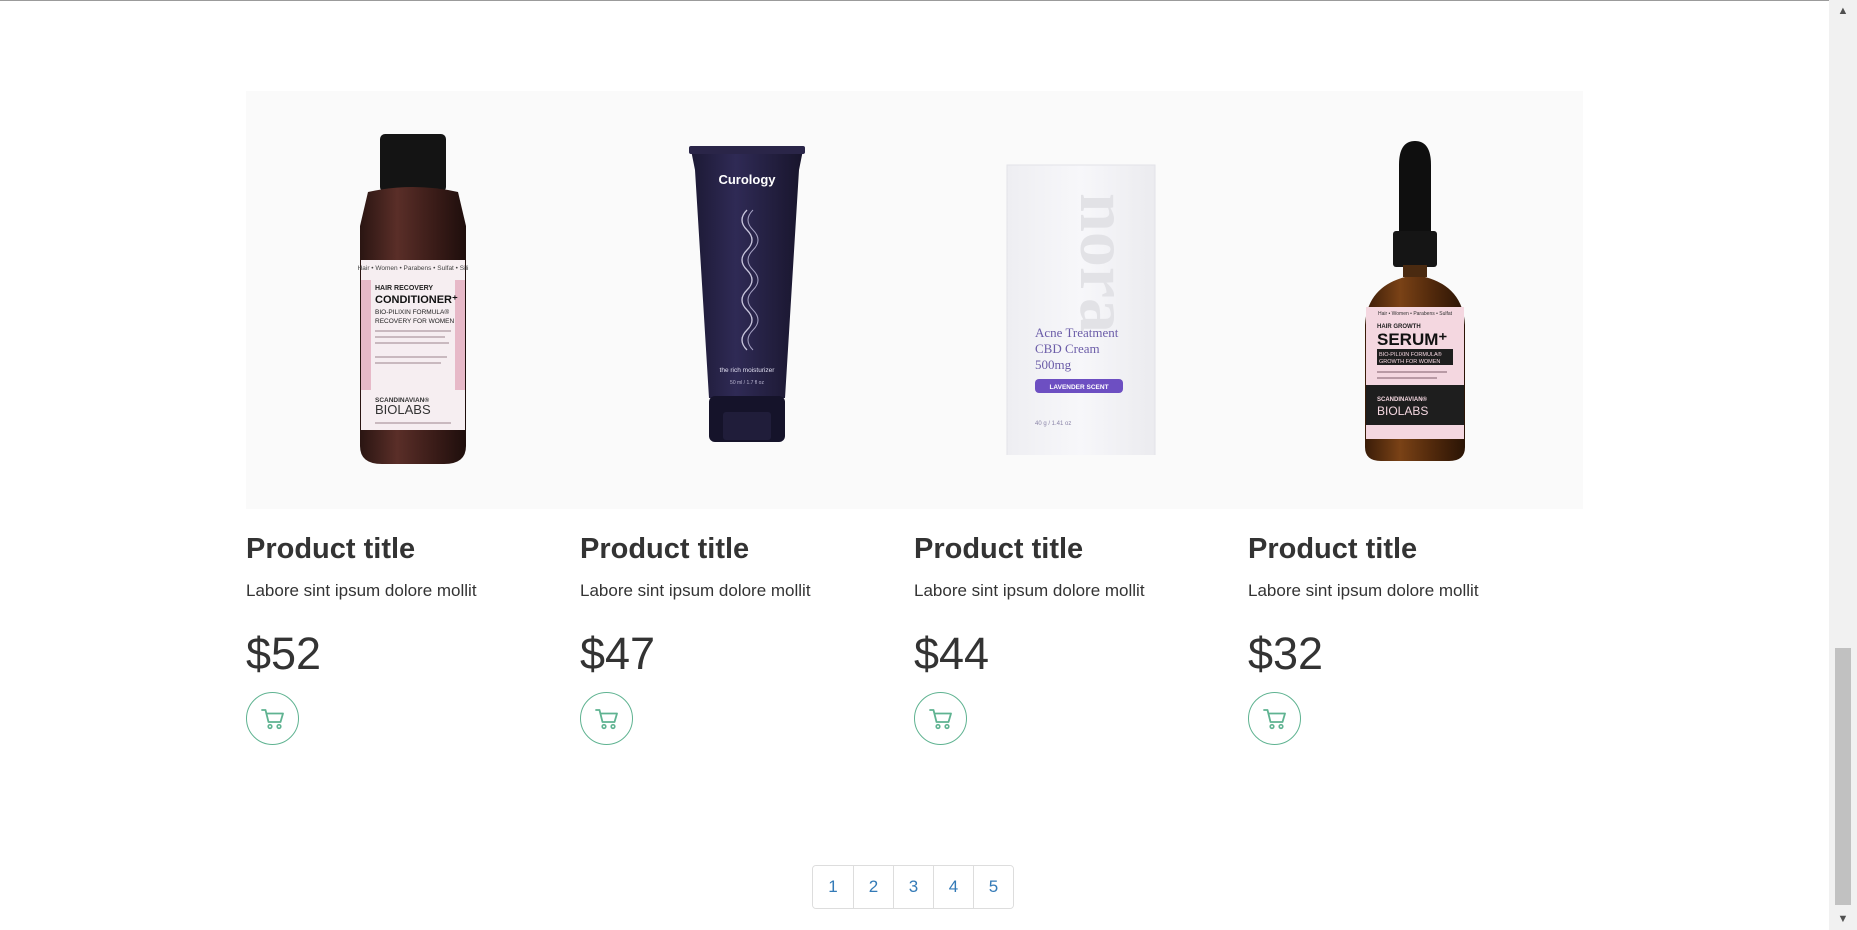 The width and height of the screenshot is (1857, 930). What do you see at coordinates (1053, 424) in the screenshot?
I see `svg-text: 40 g / 1.41 oz` at bounding box center [1053, 424].